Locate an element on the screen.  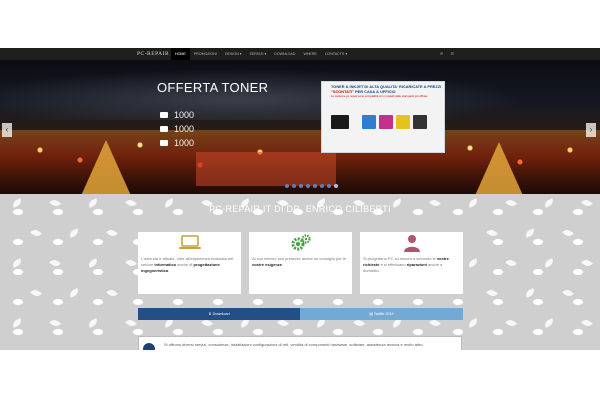
slide-title: OFFERTA TONER is located at coordinates (213, 87).